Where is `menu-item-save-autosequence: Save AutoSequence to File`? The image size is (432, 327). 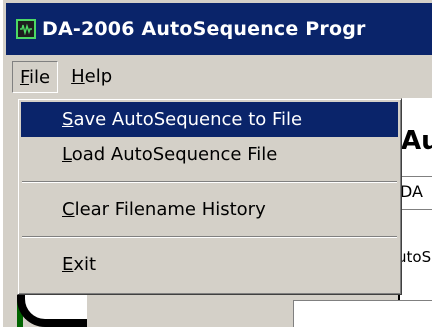 menu-item-save-autosequence: Save AutoSequence to File is located at coordinates (209, 119).